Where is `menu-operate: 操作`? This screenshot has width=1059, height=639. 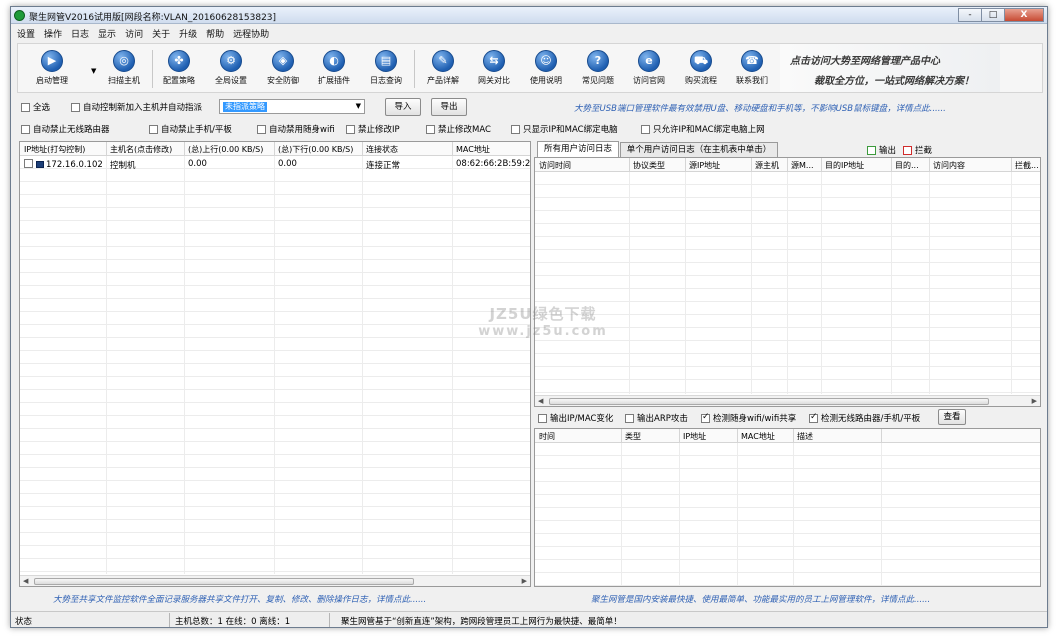
menu-operate: 操作 is located at coordinates (53, 33).